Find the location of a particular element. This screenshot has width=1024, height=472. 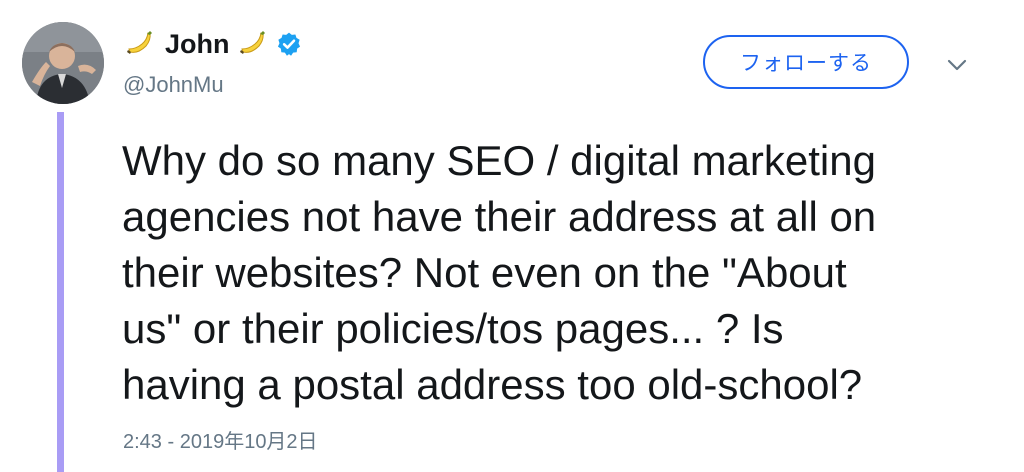

author-display-name: John is located at coordinates (197, 44).